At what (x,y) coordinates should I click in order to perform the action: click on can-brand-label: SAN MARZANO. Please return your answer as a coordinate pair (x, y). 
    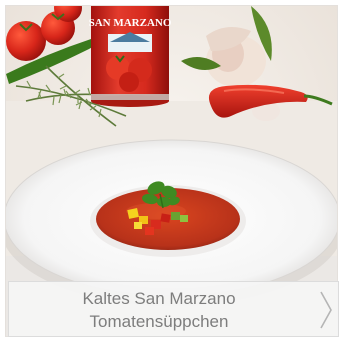
    Looking at the image, I should click on (130, 23).